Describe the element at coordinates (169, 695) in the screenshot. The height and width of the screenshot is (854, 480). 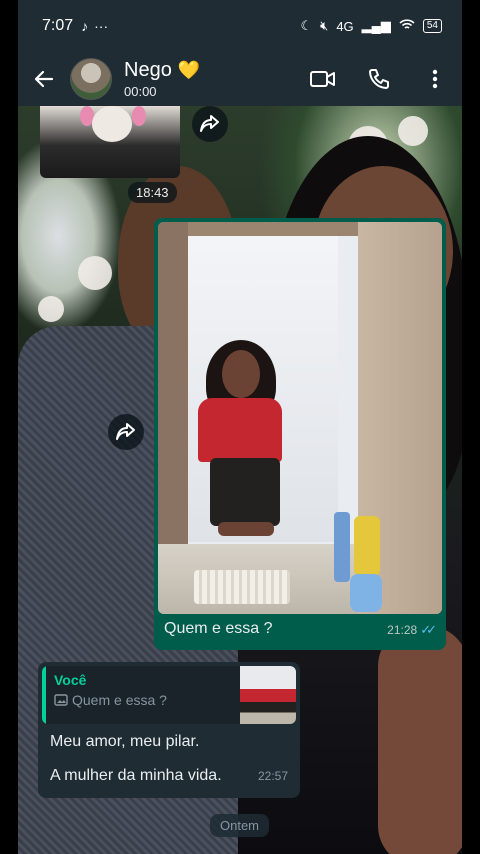
I see `quoted-message: Você Quem e essa ?` at that location.